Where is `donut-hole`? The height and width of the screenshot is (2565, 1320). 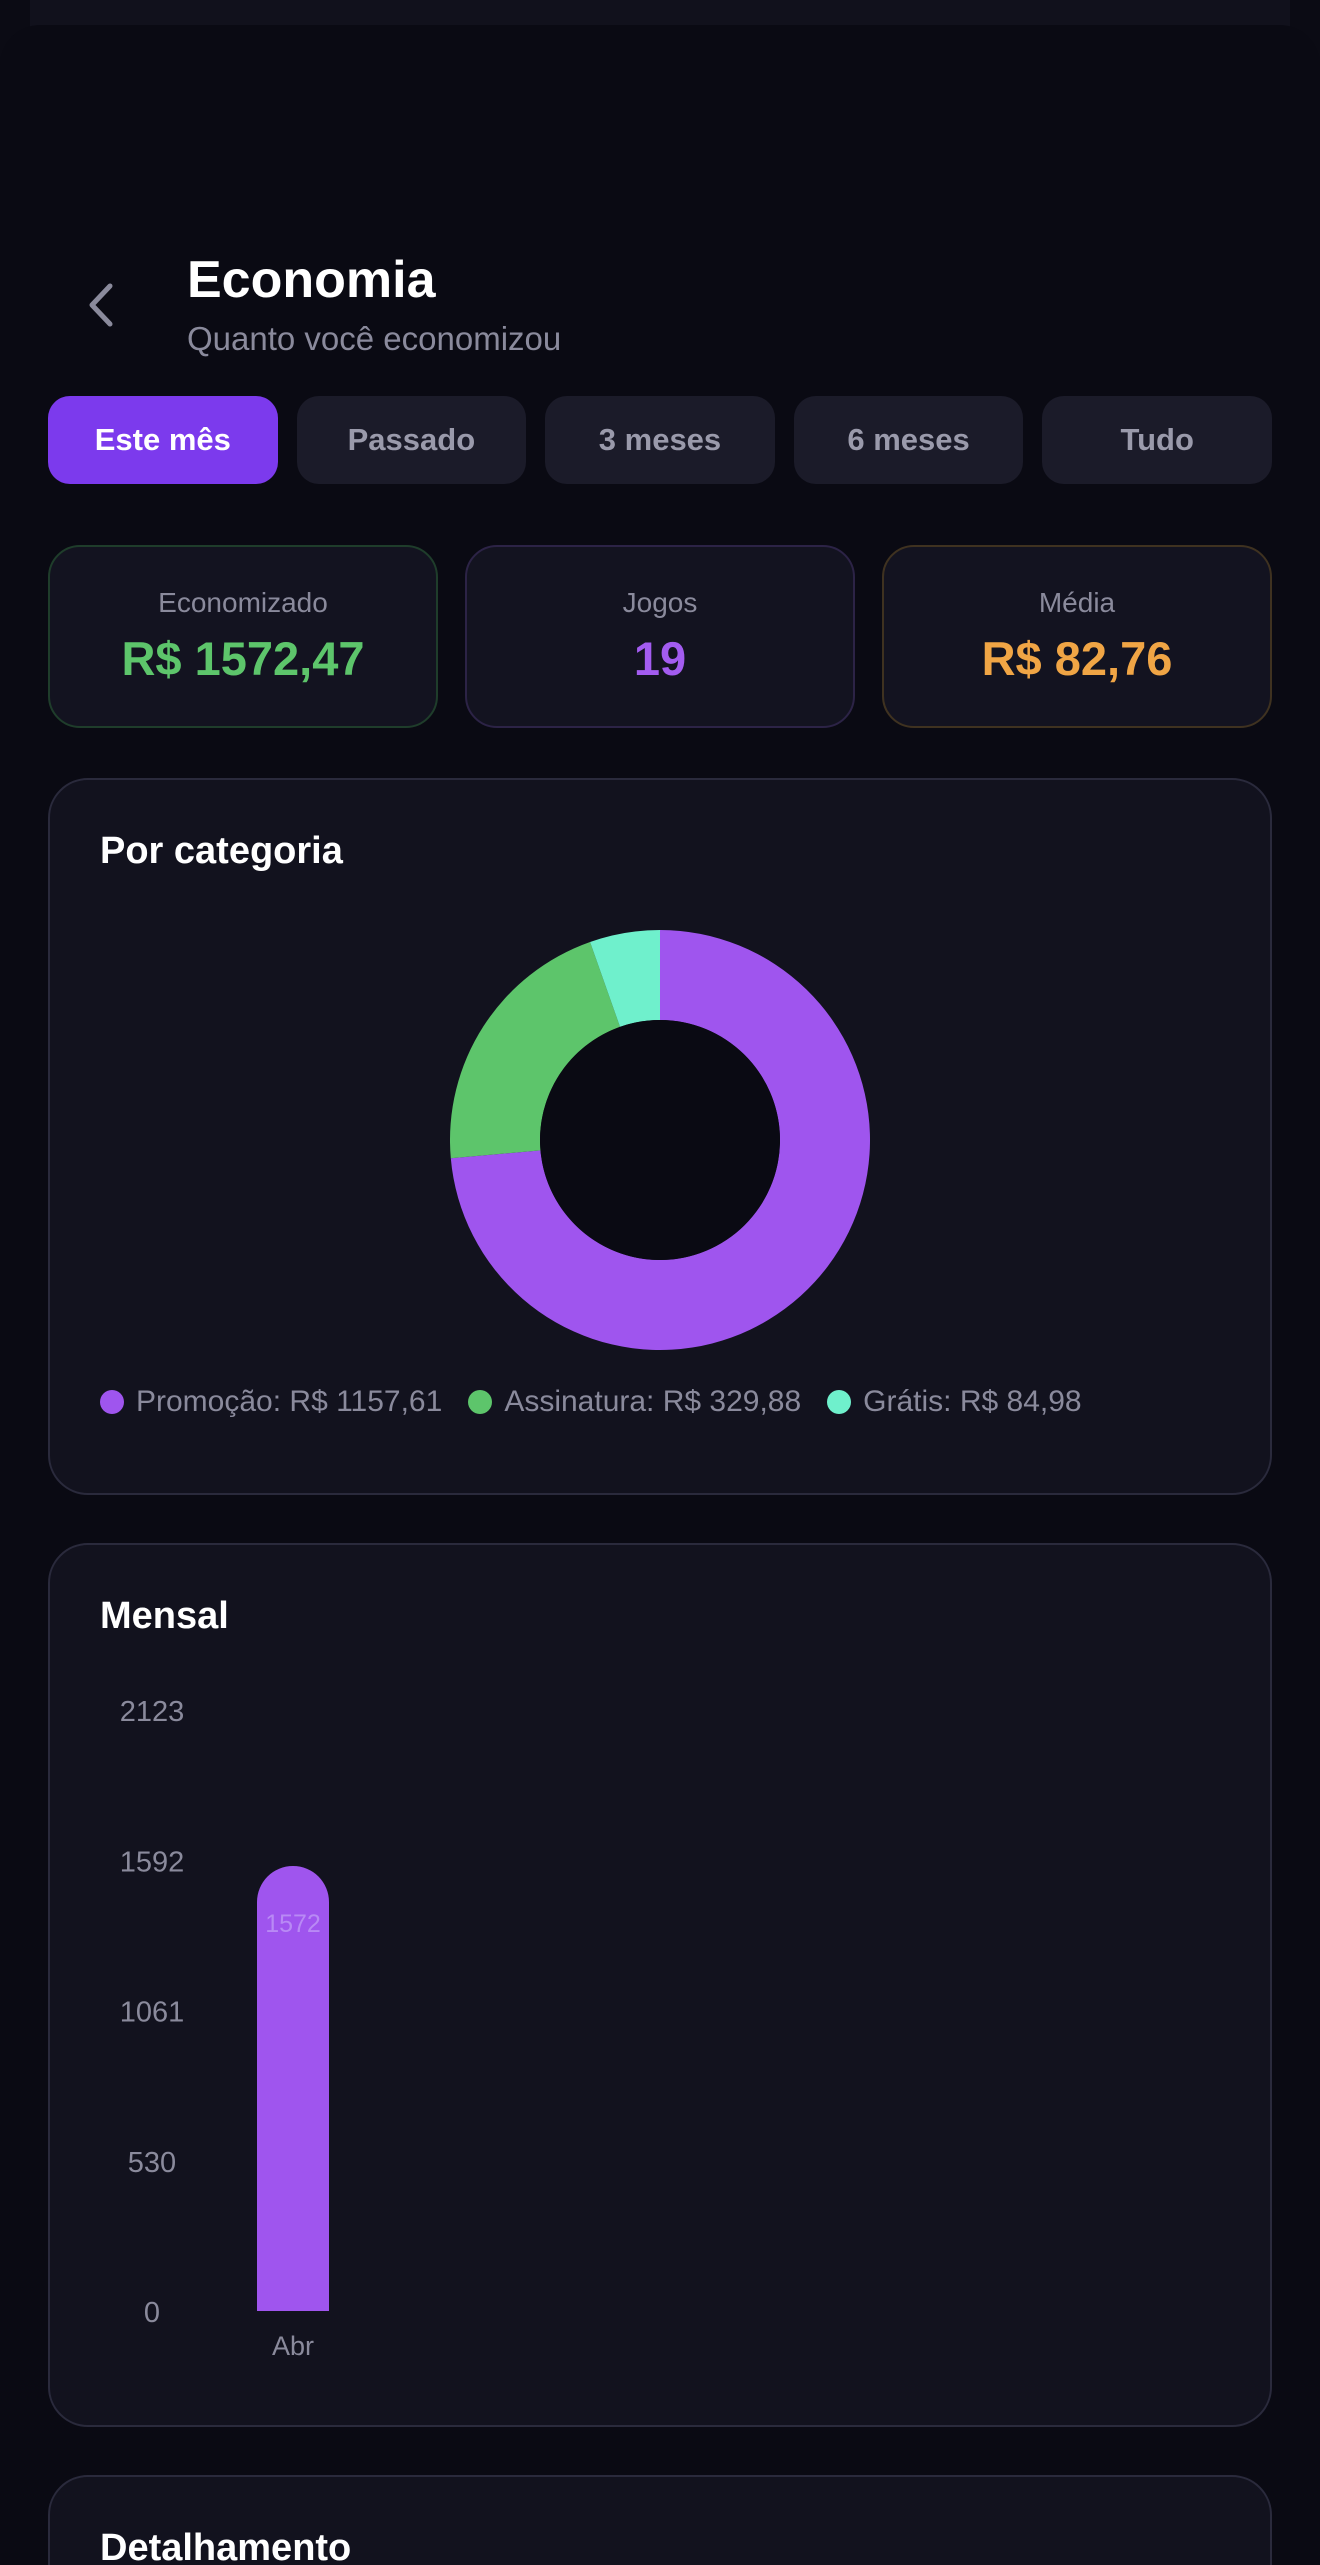
donut-hole is located at coordinates (660, 1140).